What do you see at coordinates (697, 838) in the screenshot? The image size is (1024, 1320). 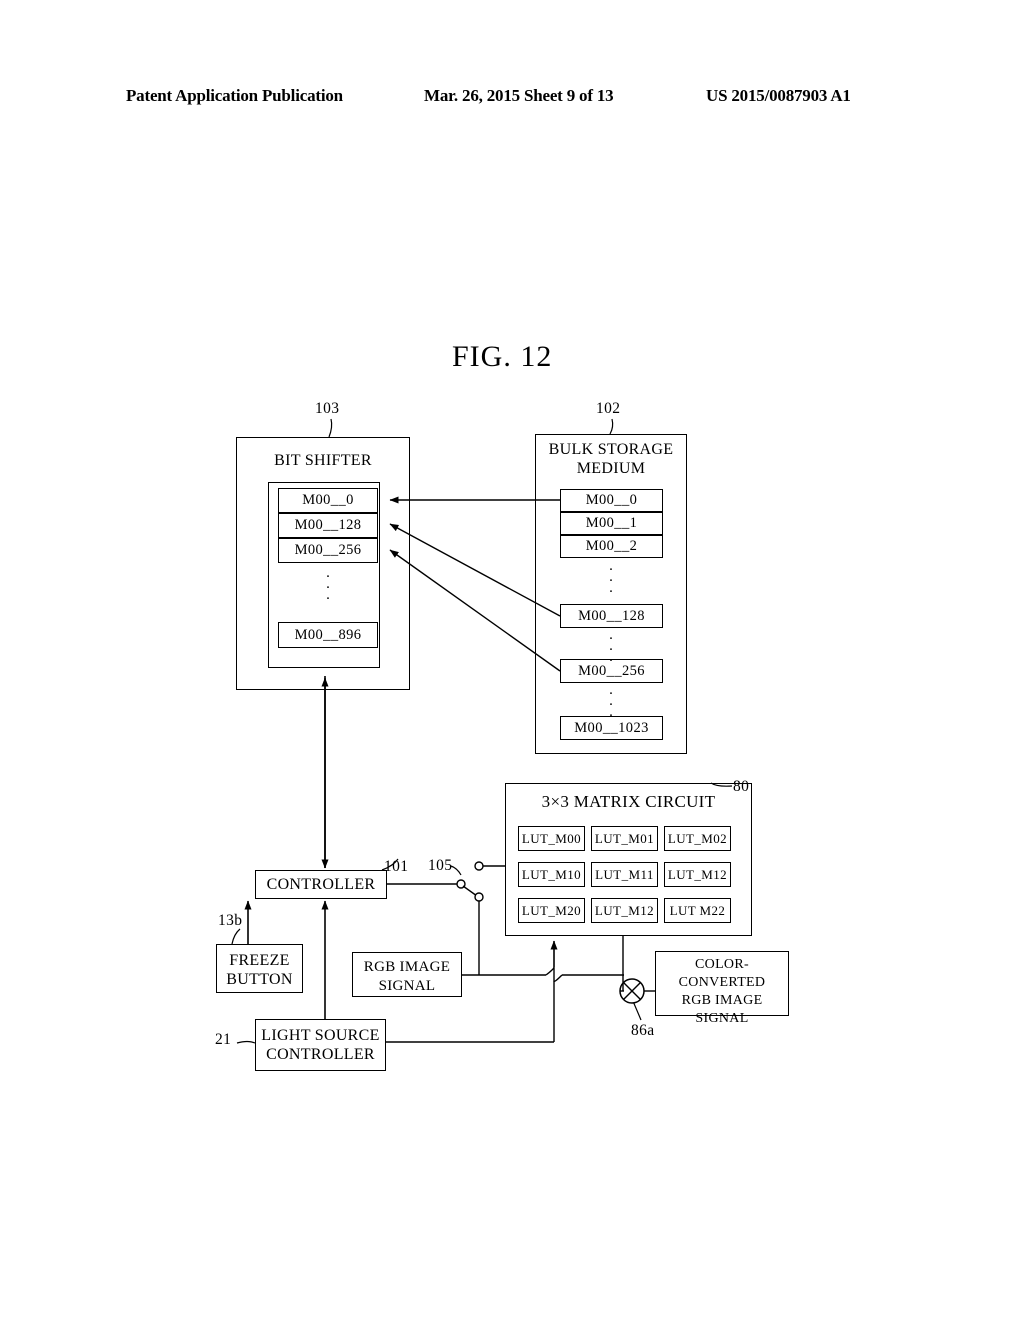 I see `lut-m02: LUT_M02` at bounding box center [697, 838].